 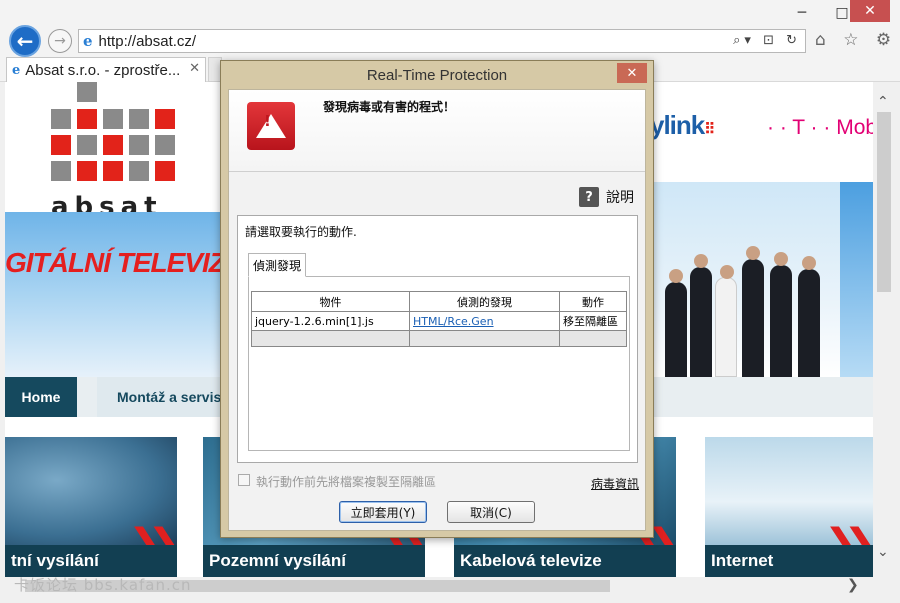 What do you see at coordinates (148, 41) in the screenshot?
I see `address-url: http://absat.cz/` at bounding box center [148, 41].